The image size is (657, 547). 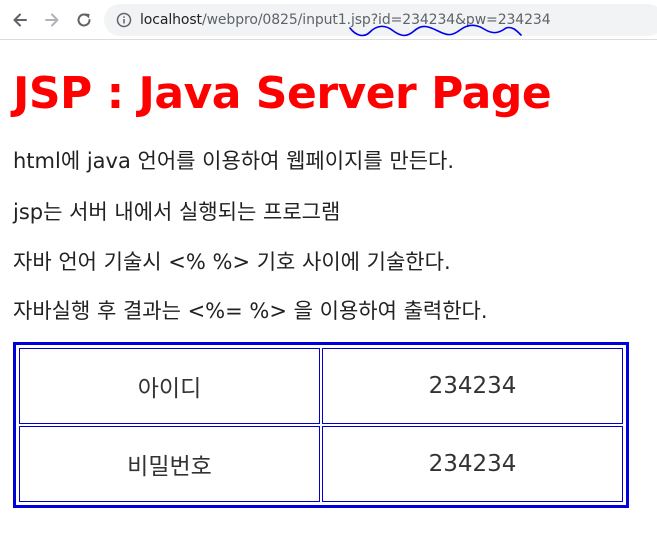 I want to click on description-line-3: 자바 언어 기술시 <% %> 기호 사이에 기술한다., so click(x=232, y=262).